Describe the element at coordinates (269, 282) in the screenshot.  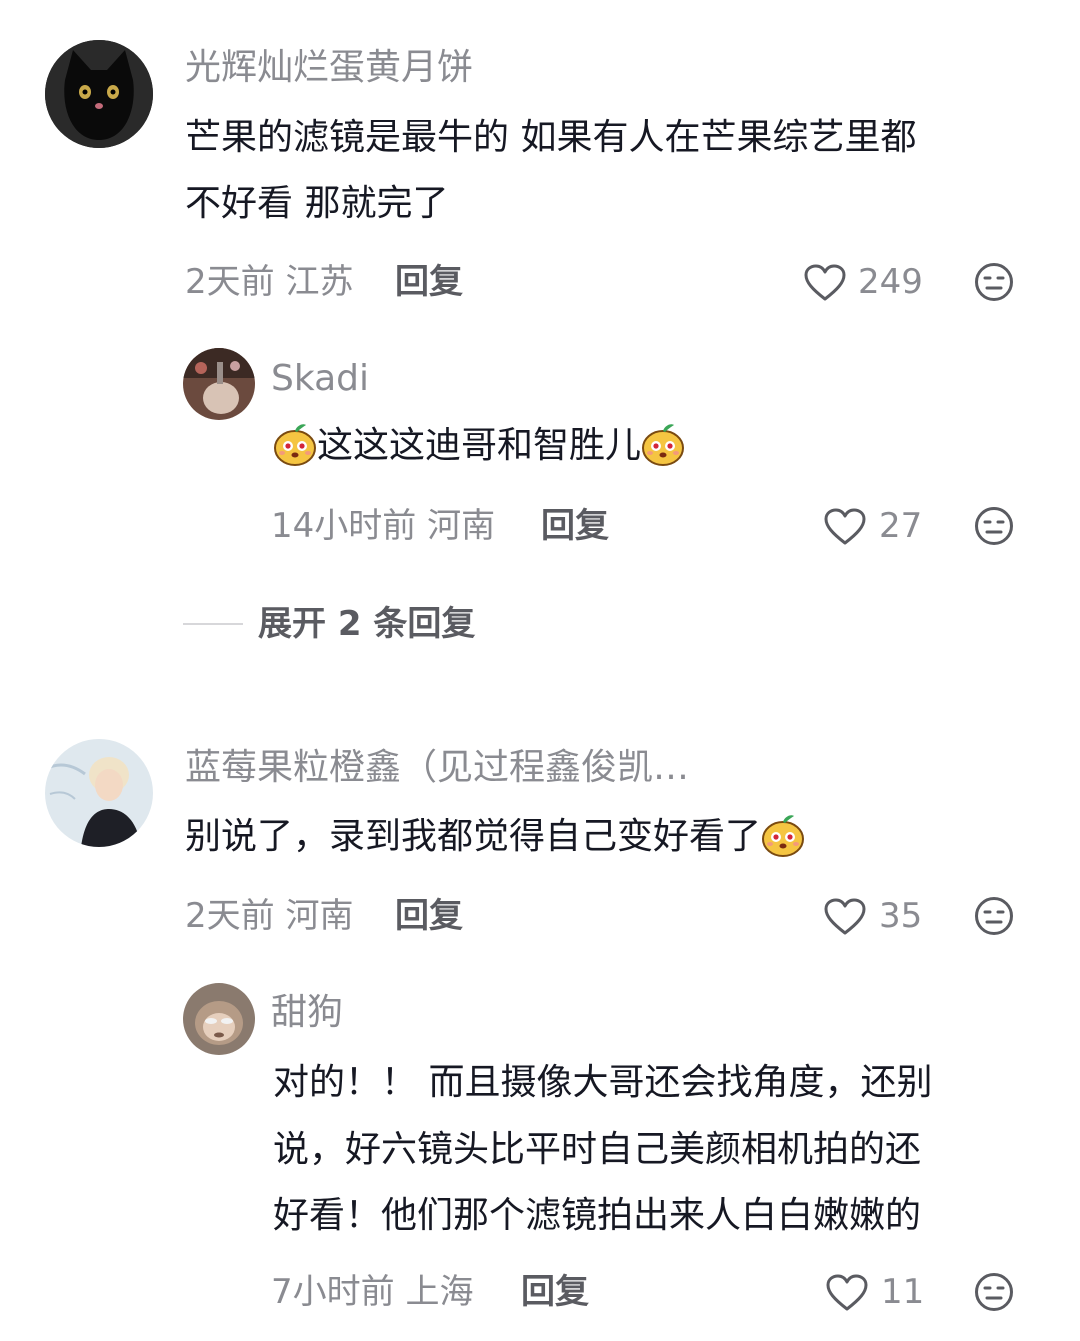
I see `time-location: 2天前 江苏` at that location.